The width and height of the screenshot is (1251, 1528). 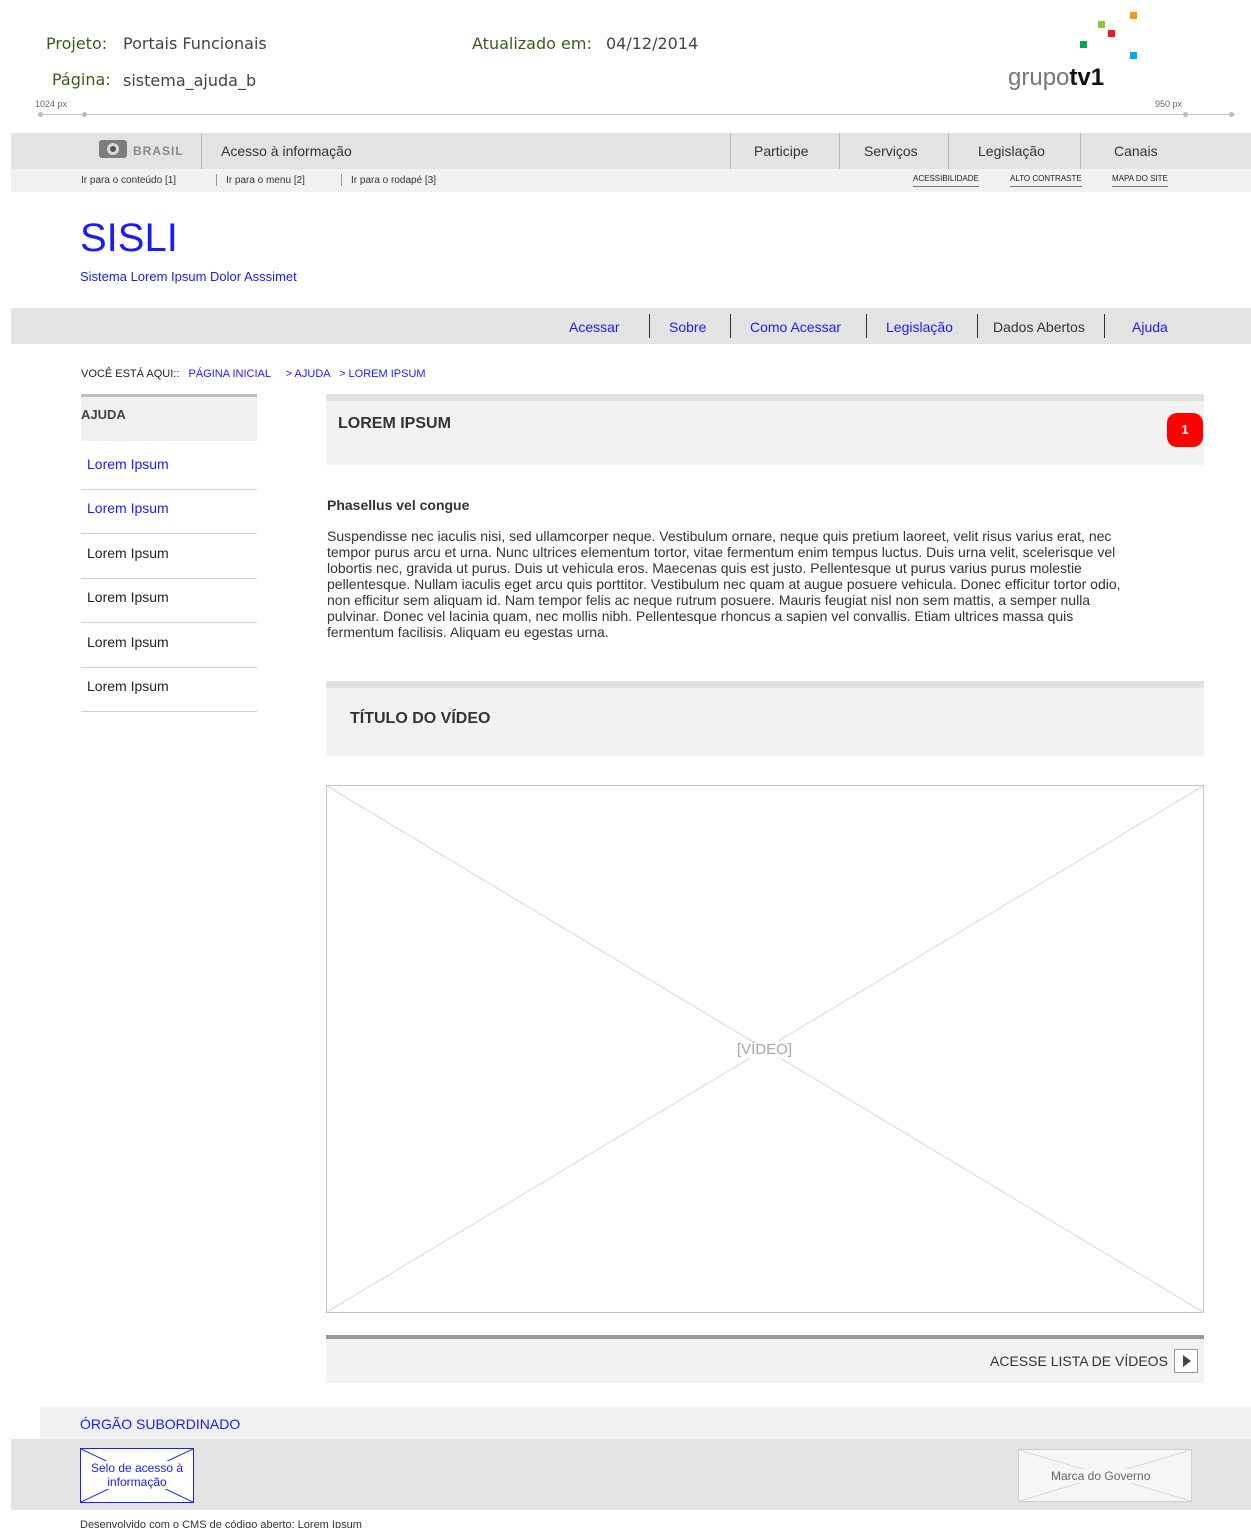 What do you see at coordinates (113, 149) in the screenshot?
I see `brasil-flag-icon` at bounding box center [113, 149].